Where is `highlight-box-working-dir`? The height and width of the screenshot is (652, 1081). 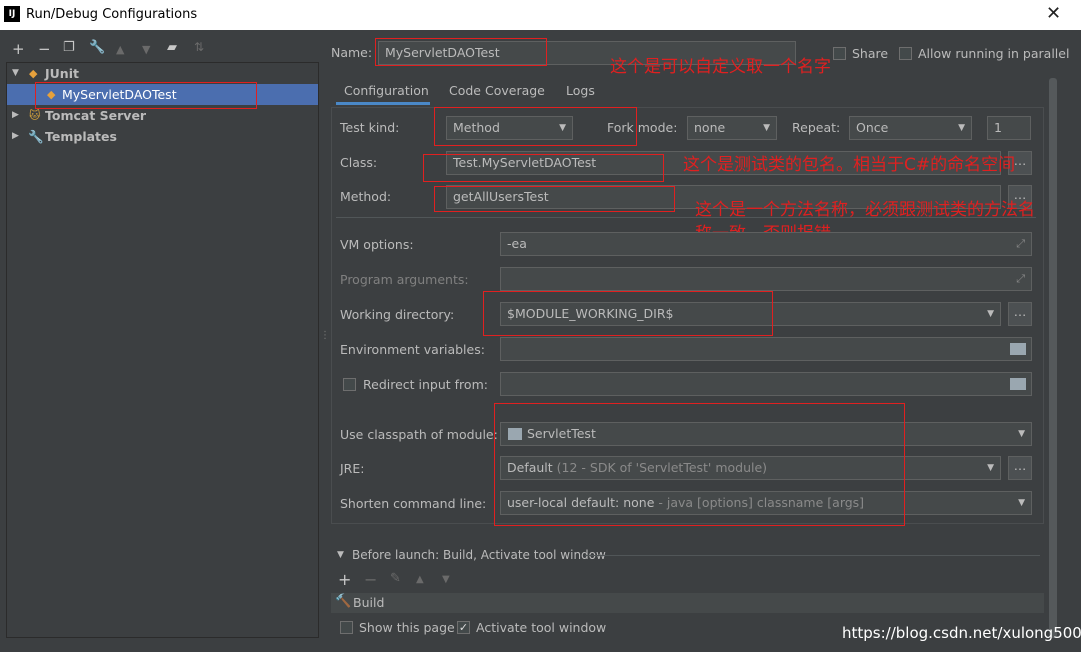 highlight-box-working-dir is located at coordinates (628, 313).